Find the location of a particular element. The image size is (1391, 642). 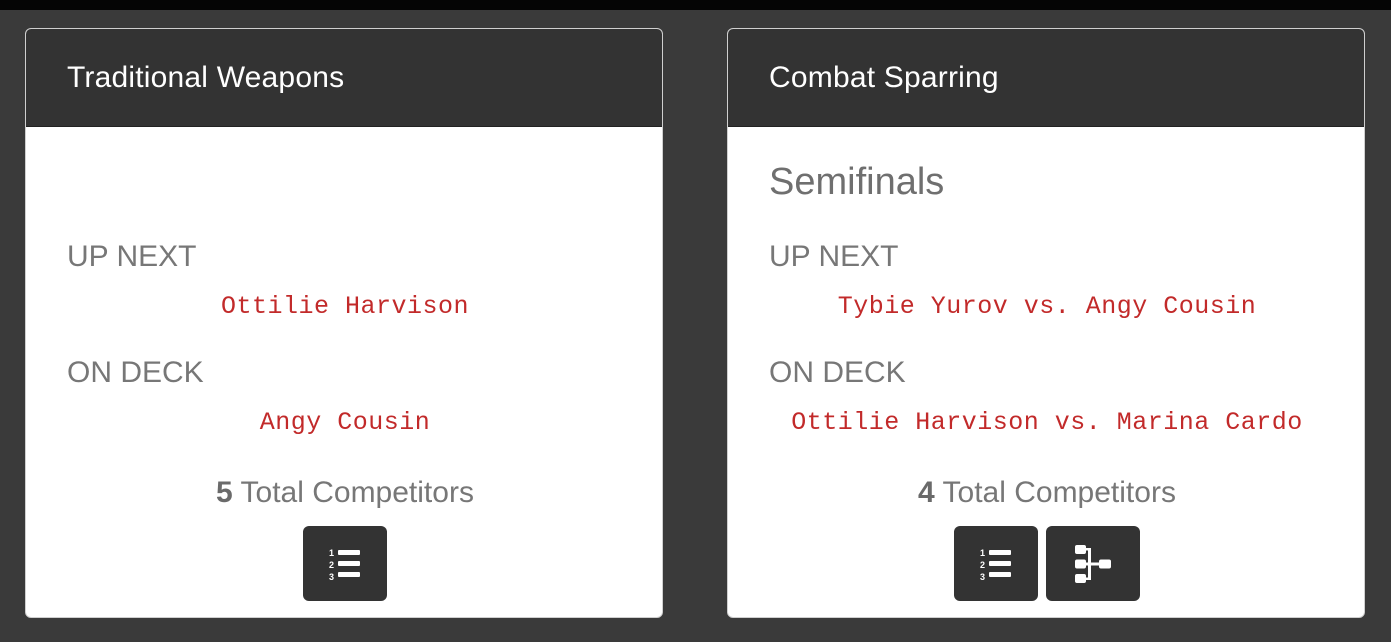

total-count: 5 is located at coordinates (224, 492).